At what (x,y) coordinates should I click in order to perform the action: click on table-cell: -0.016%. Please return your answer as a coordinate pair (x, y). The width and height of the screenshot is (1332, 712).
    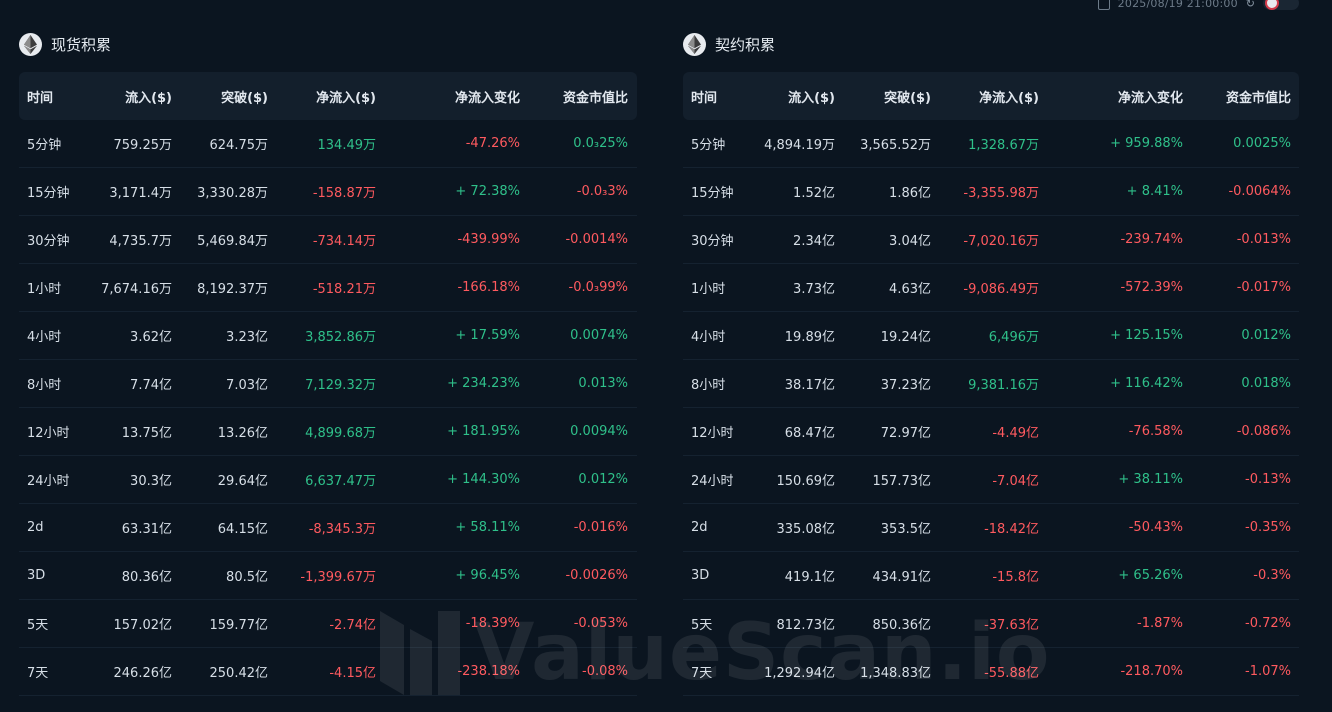
    Looking at the image, I should click on (600, 527).